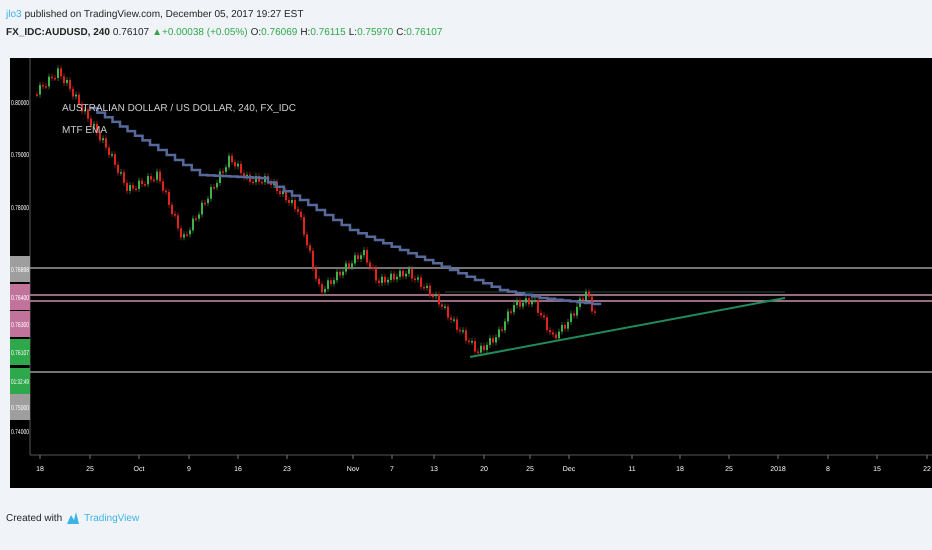 This screenshot has width=932, height=550. Describe the element at coordinates (328, 32) in the screenshot. I see `ohlc-value: 0.76115` at that location.